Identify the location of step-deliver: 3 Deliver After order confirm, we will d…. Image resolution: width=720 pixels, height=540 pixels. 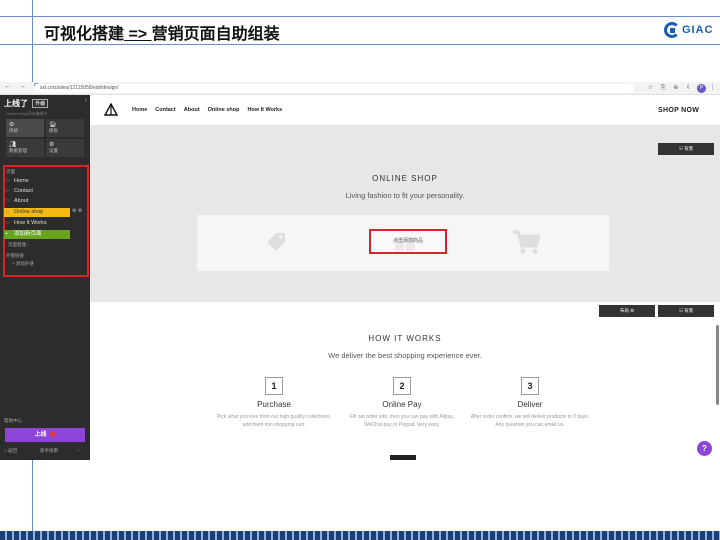
(530, 403).